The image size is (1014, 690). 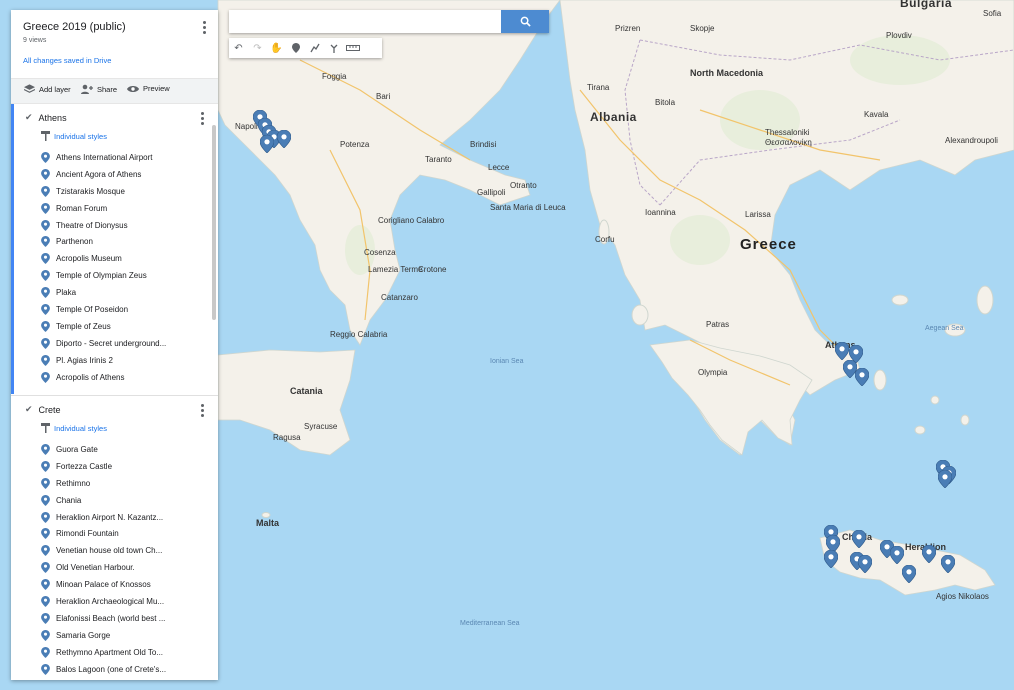 What do you see at coordinates (491, 192) in the screenshot?
I see `city-label: Gallipoli` at bounding box center [491, 192].